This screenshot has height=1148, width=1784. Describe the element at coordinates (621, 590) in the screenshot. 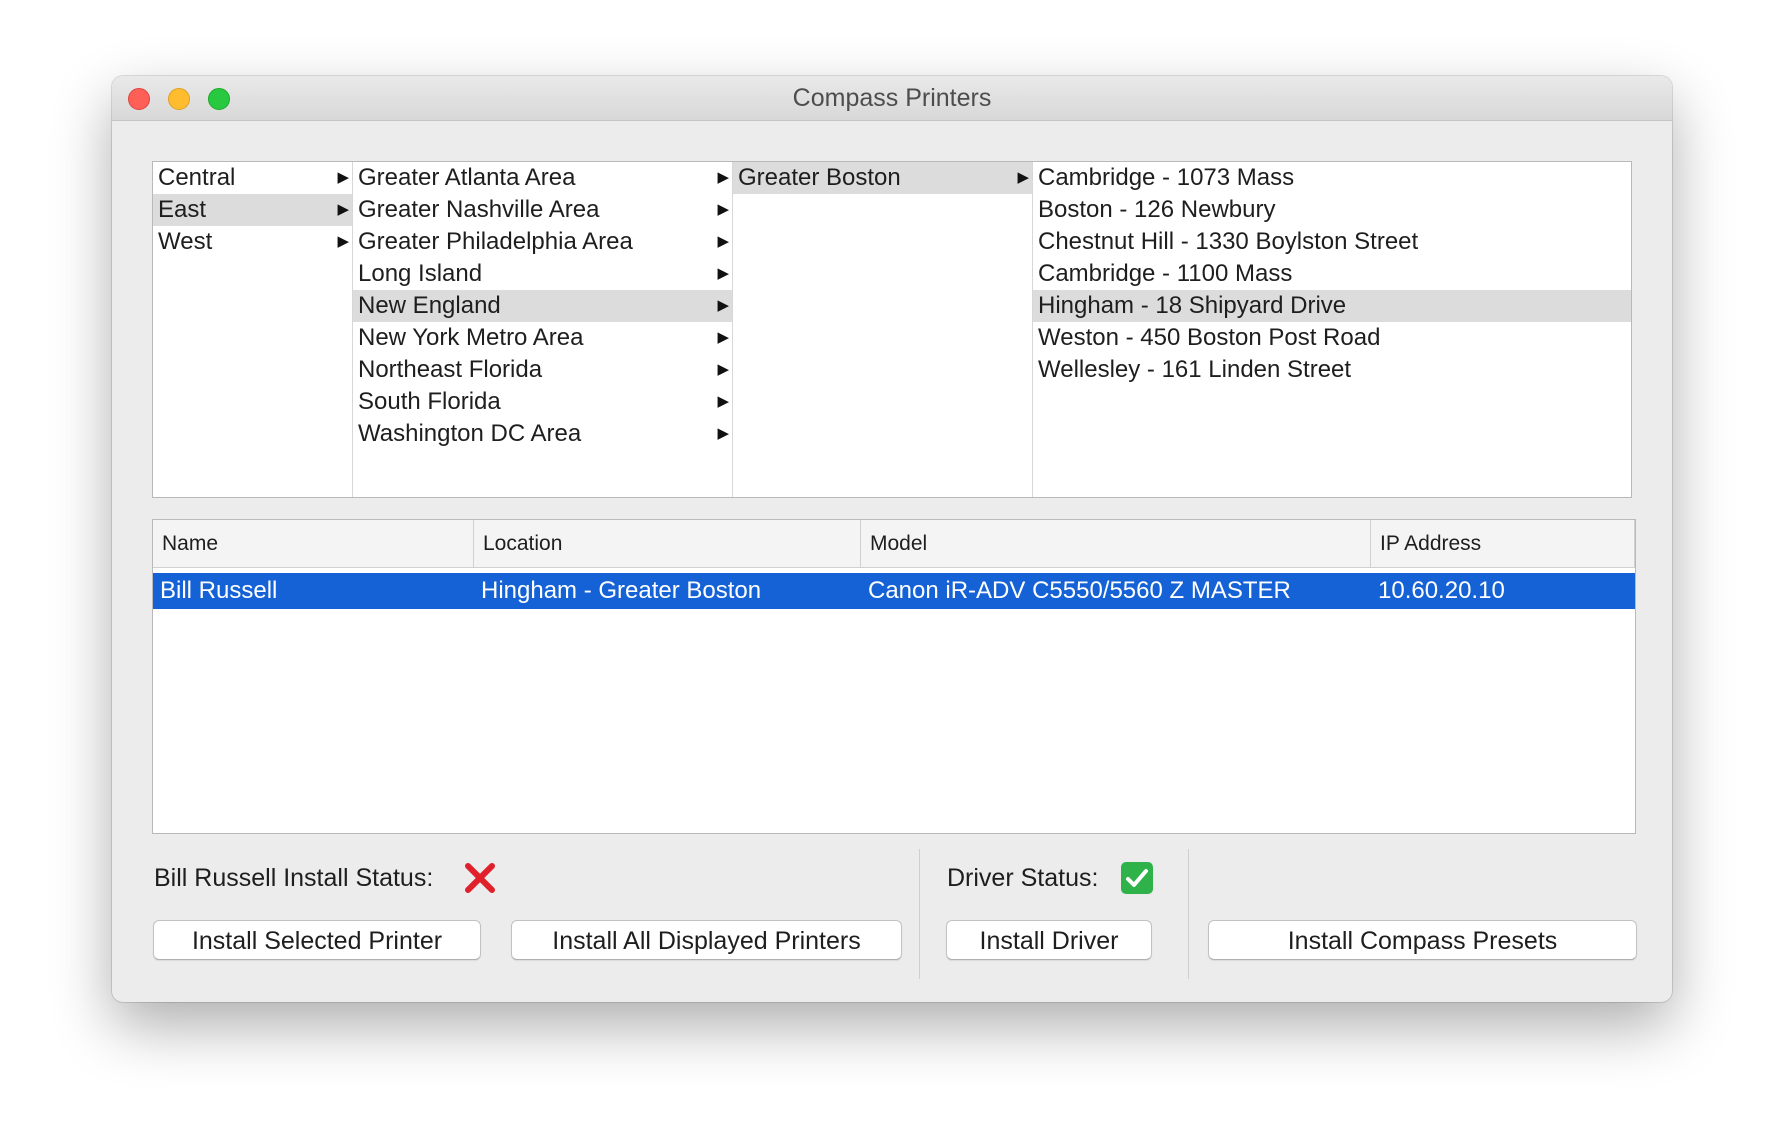

I see `cell-location: Hingham - Greater Boston` at that location.